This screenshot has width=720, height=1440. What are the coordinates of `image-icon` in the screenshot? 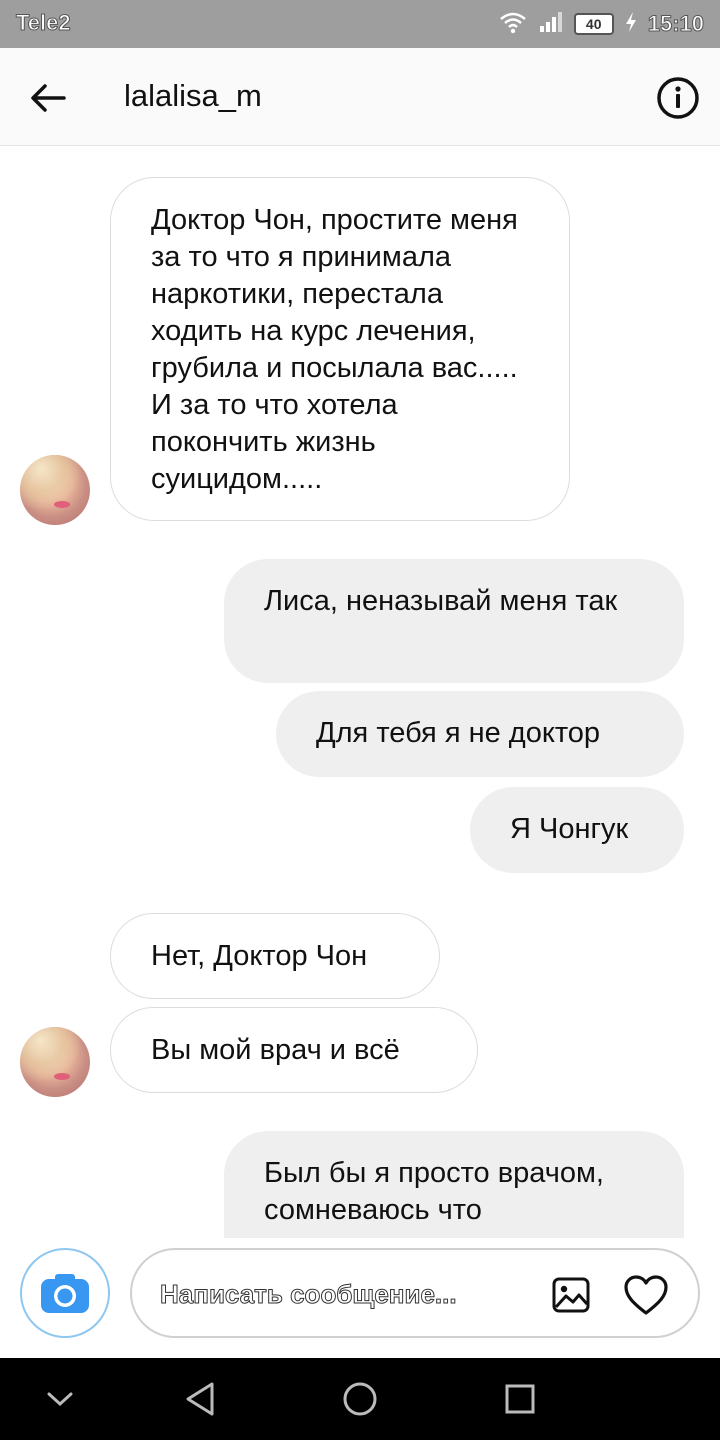 It's located at (571, 1295).